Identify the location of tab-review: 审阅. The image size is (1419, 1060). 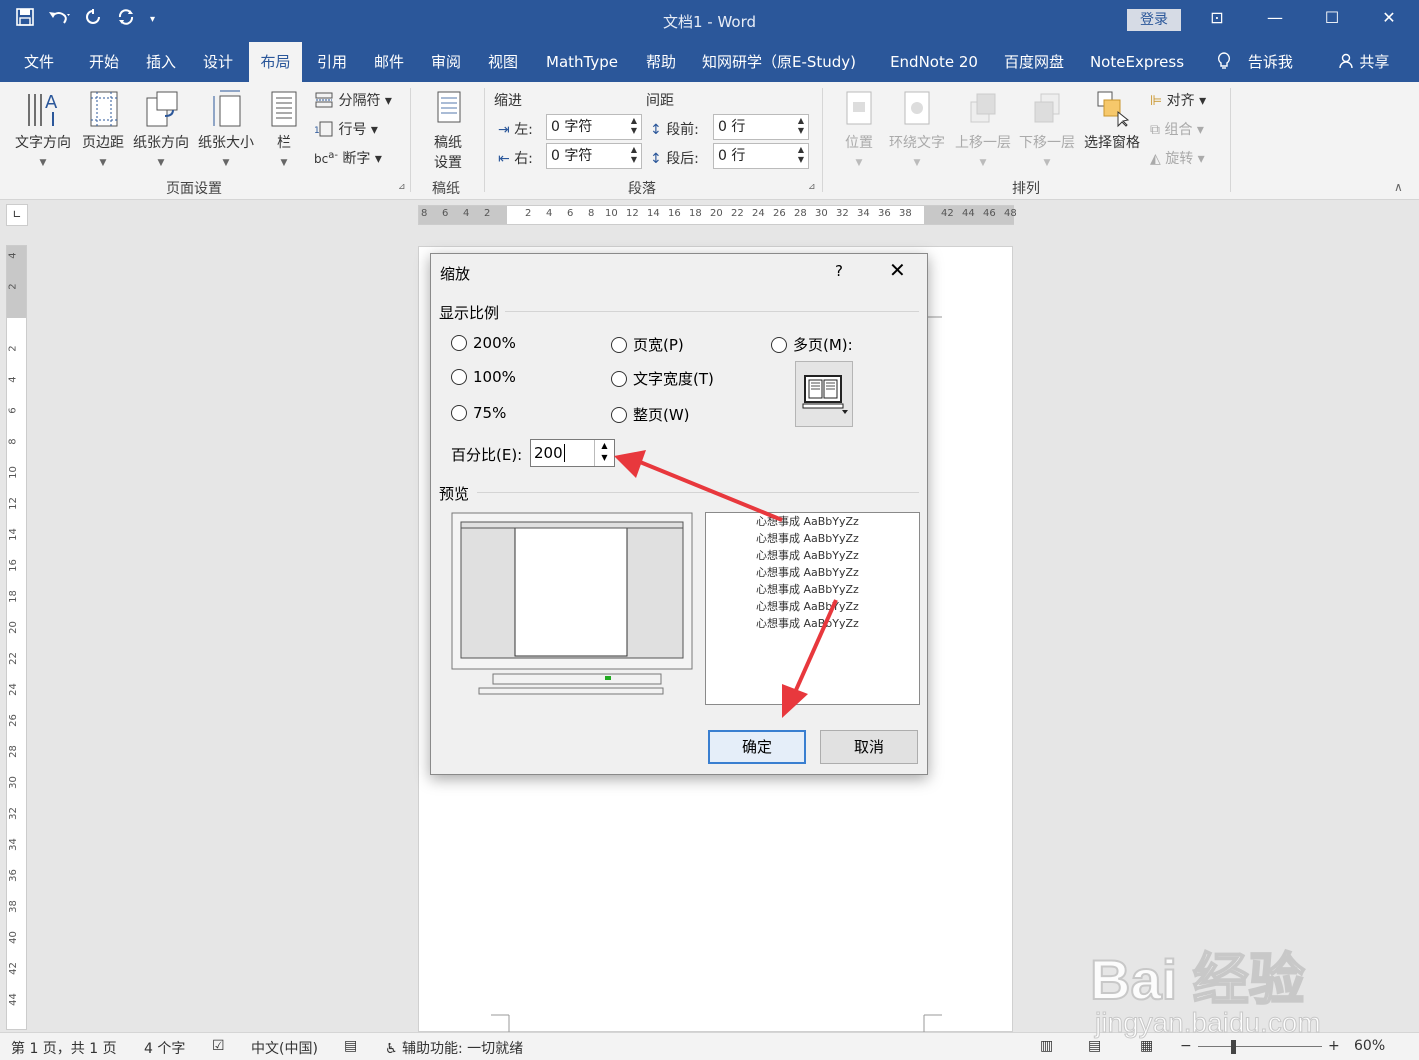
(446, 62).